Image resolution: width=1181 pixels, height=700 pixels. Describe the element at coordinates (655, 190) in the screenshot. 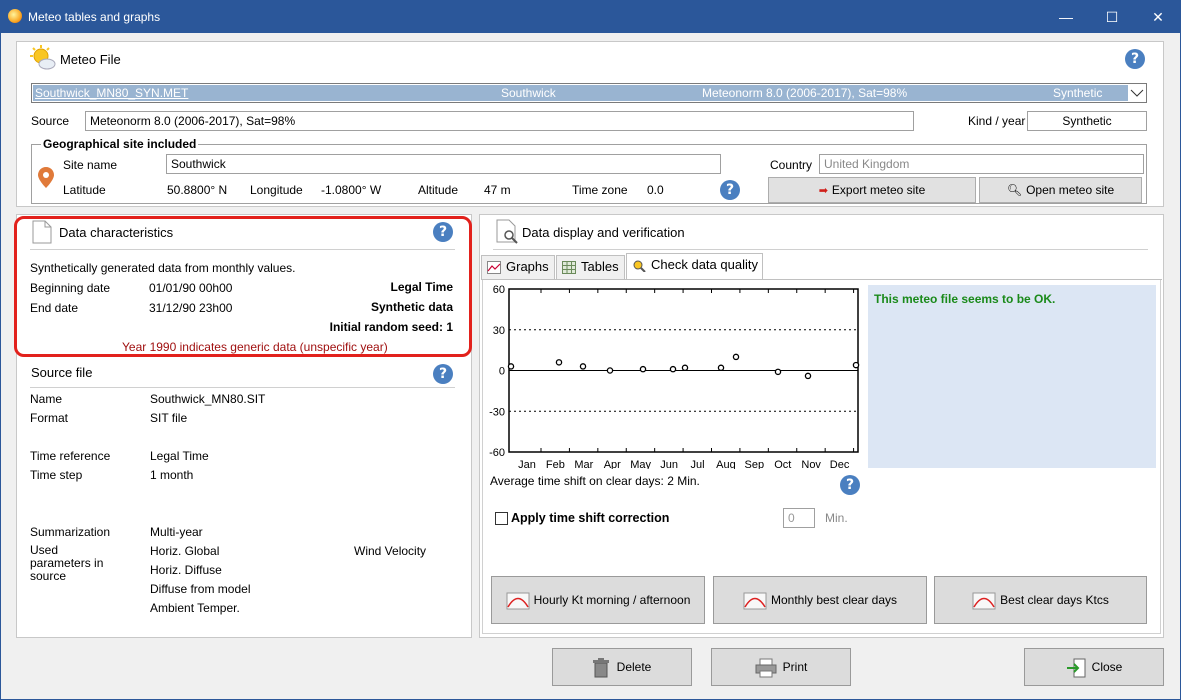

I see `timezone-value: 0.0` at that location.